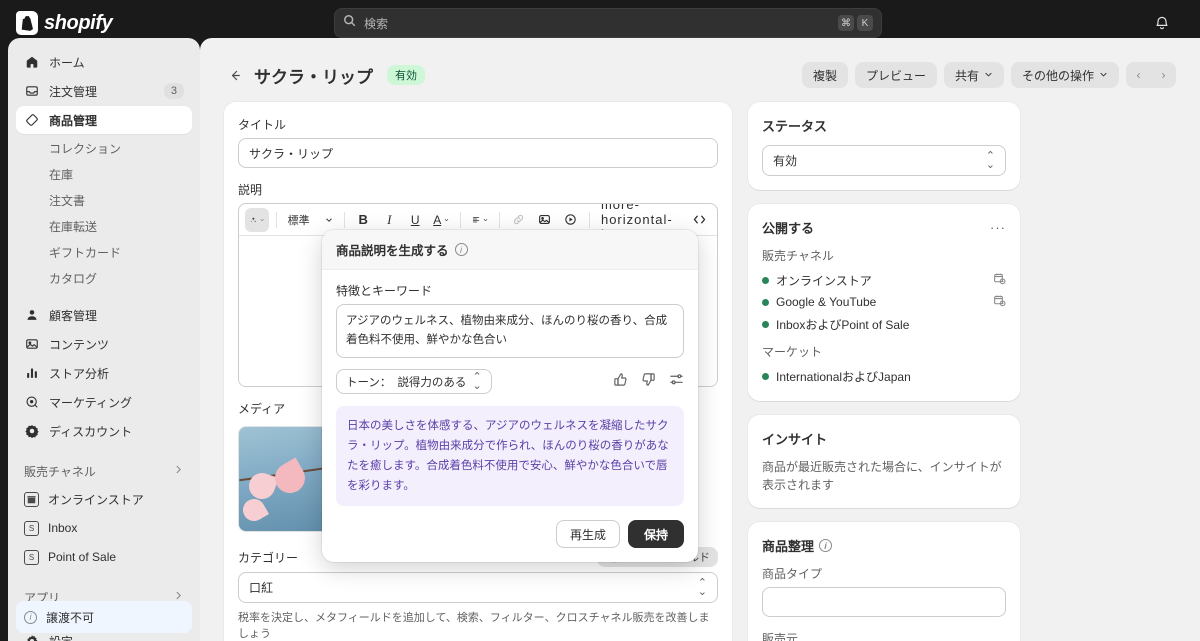 The image size is (1200, 641). I want to click on sidebar-item-label: マーケティング, so click(91, 402).